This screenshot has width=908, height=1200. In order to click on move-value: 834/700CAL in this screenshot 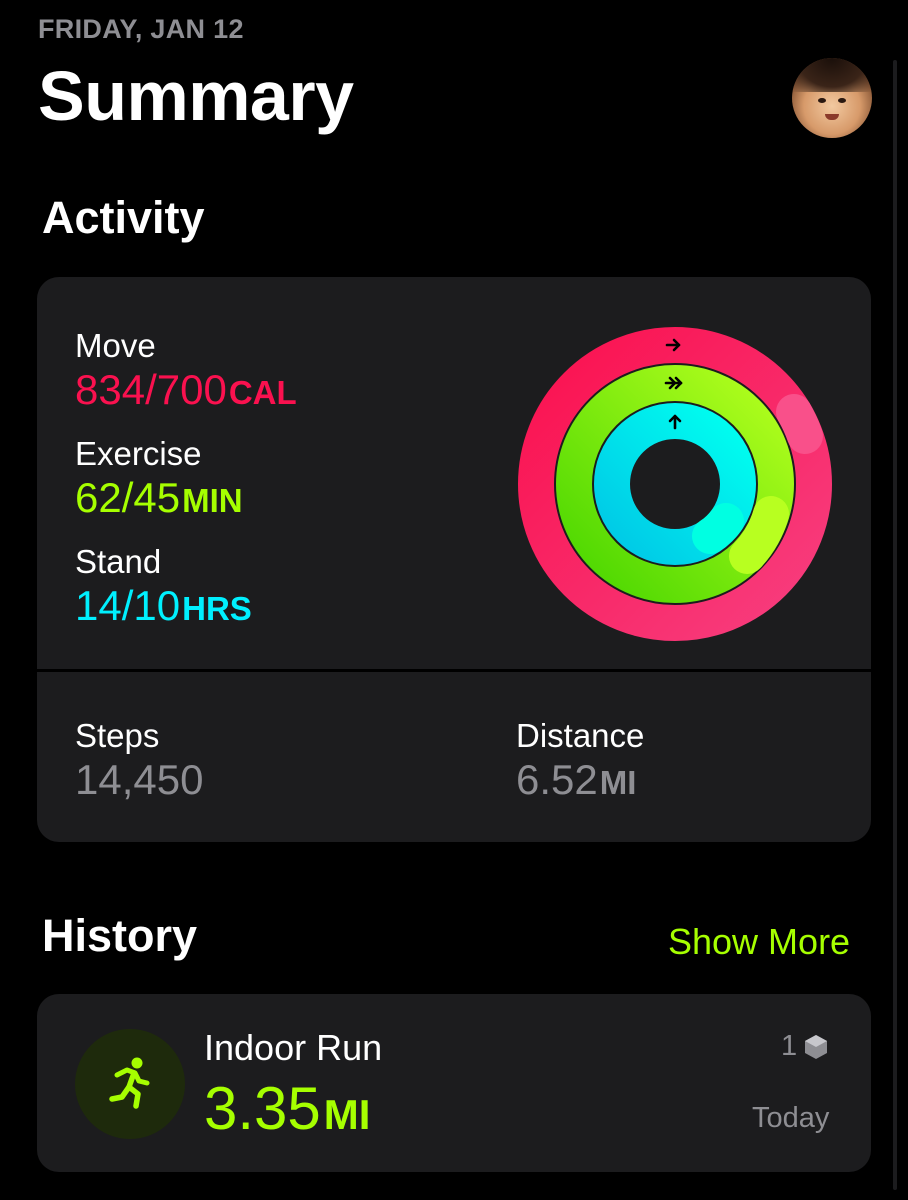, I will do `click(186, 390)`.